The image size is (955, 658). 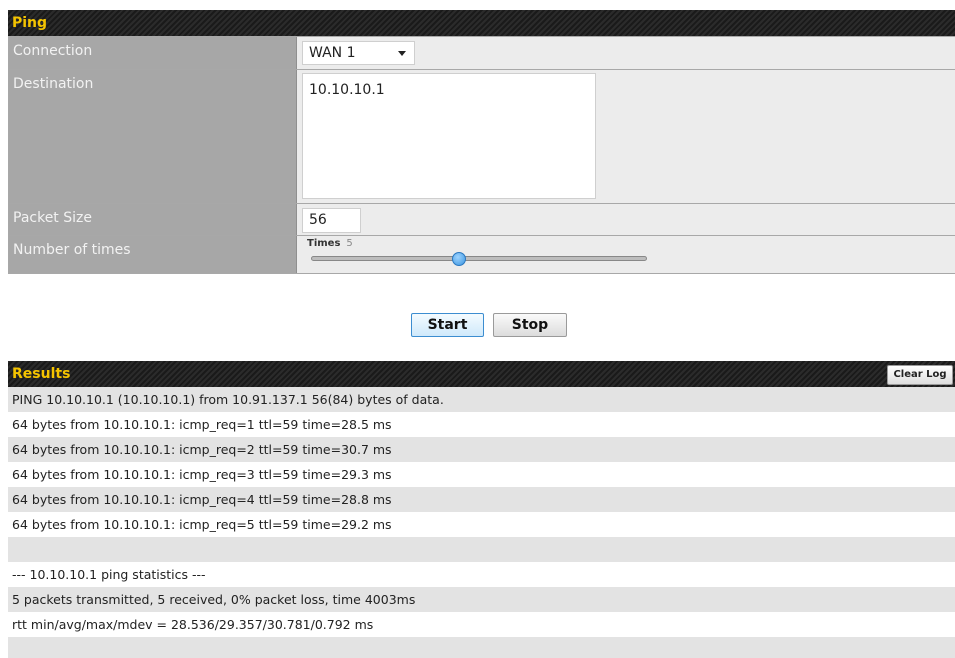 I want to click on times-caption-value: 5, so click(x=349, y=243).